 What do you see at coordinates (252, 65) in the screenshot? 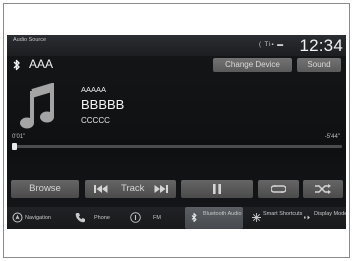
I see `change-device-button: Change Device` at bounding box center [252, 65].